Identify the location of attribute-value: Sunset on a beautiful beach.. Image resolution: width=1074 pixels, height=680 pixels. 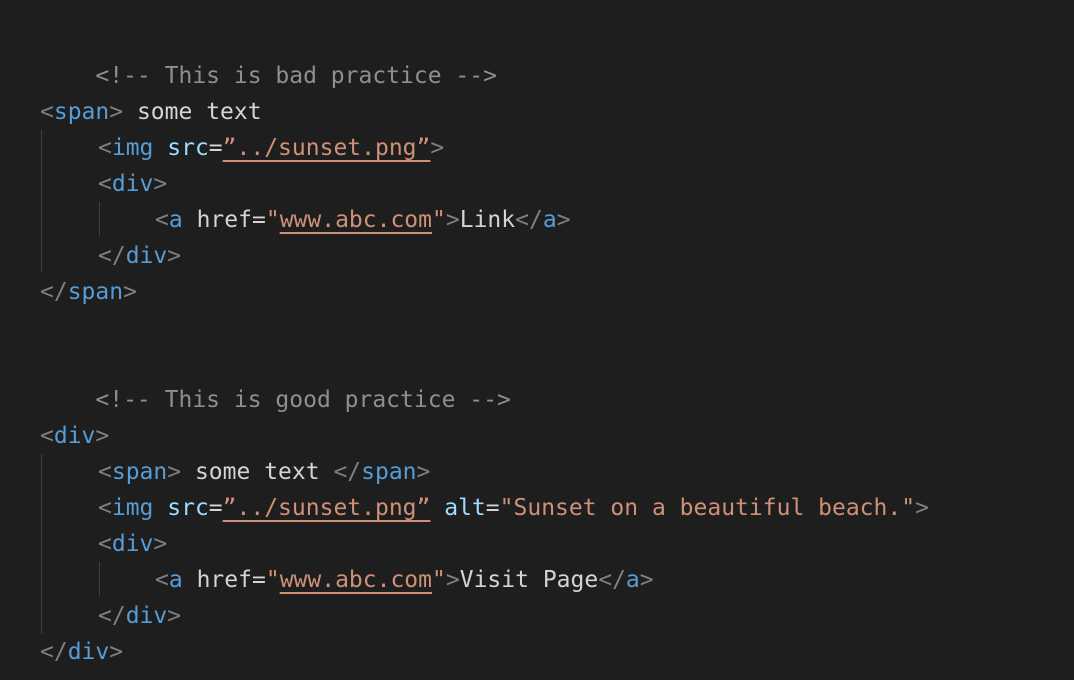
(707, 508).